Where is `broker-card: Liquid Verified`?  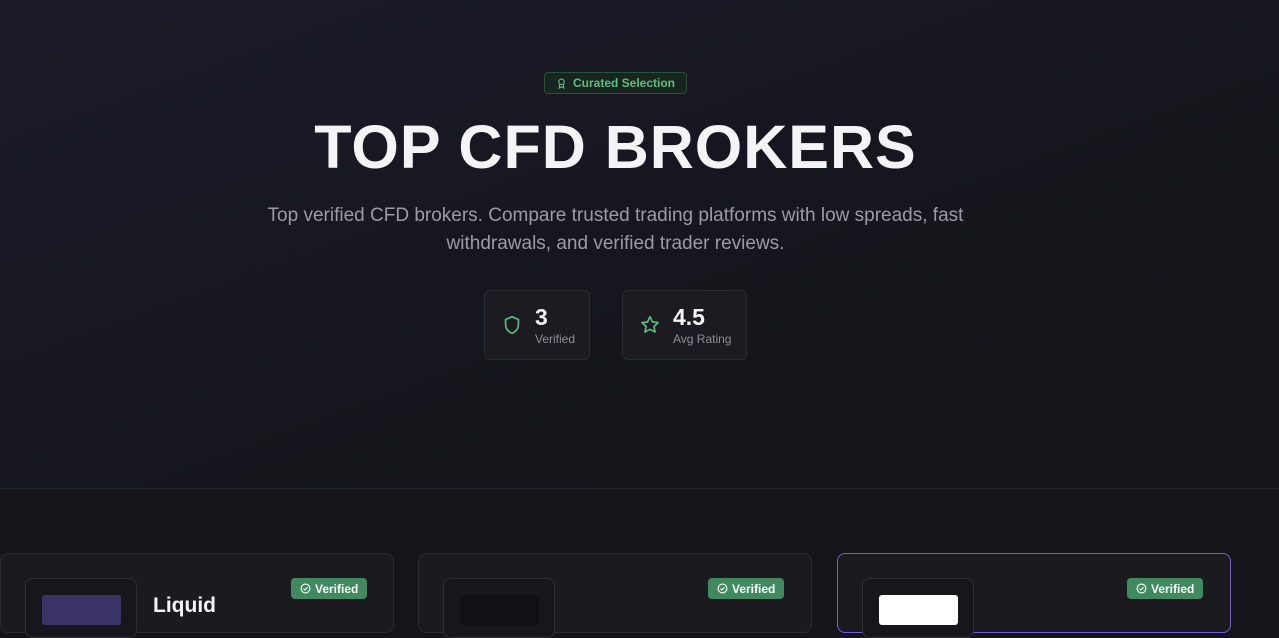 broker-card: Liquid Verified is located at coordinates (197, 595).